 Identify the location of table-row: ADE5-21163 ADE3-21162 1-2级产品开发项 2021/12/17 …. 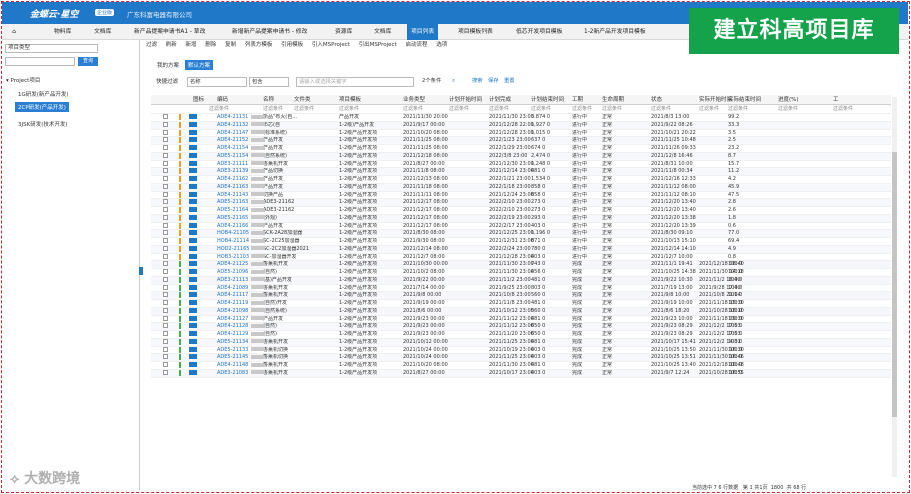
(521, 203).